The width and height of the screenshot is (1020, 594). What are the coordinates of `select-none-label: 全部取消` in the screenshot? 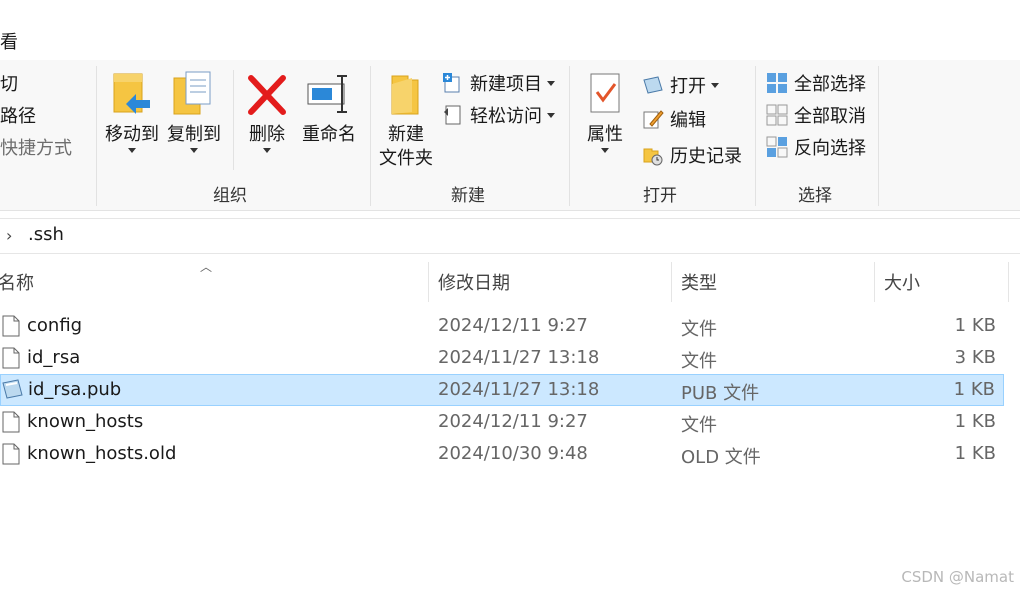 It's located at (830, 116).